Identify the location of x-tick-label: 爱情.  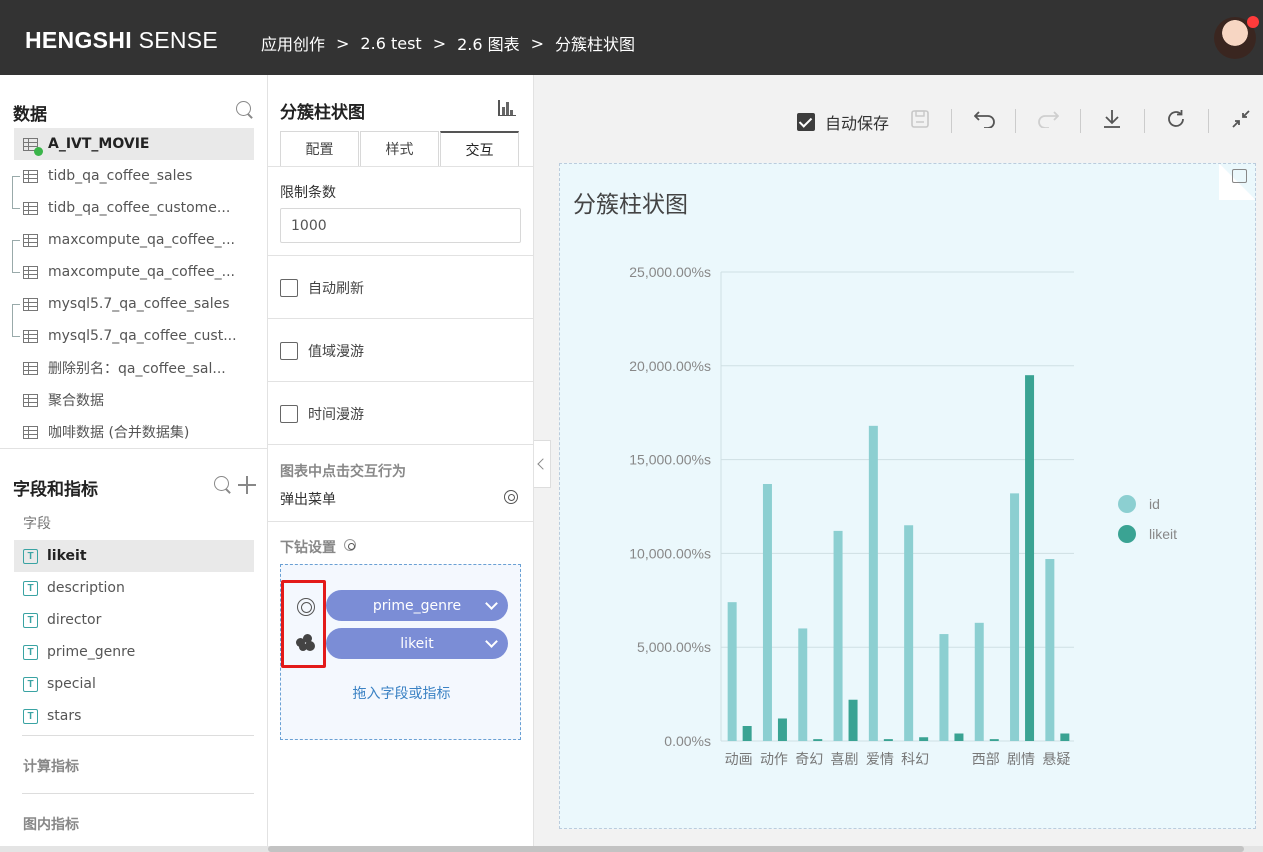
(880, 760).